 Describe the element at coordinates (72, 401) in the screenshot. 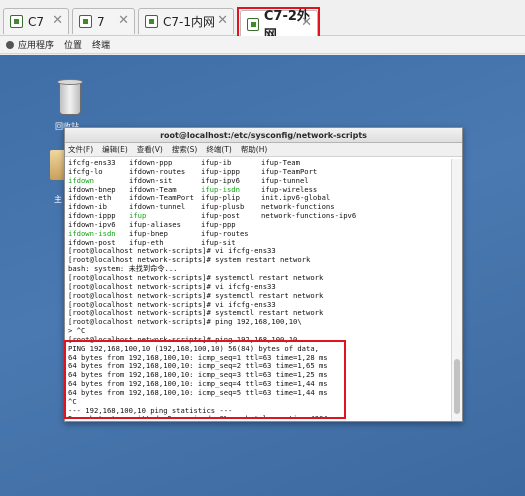

I see `terminal-line-text: ^C` at that location.